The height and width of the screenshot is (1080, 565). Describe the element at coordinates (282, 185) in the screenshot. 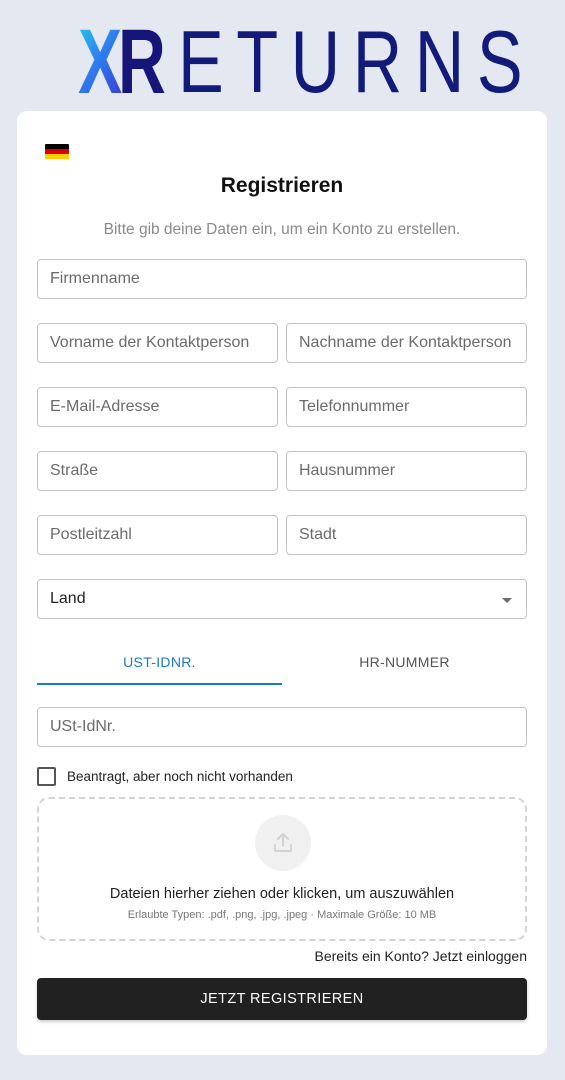

I see `page-title: Registrieren` at that location.